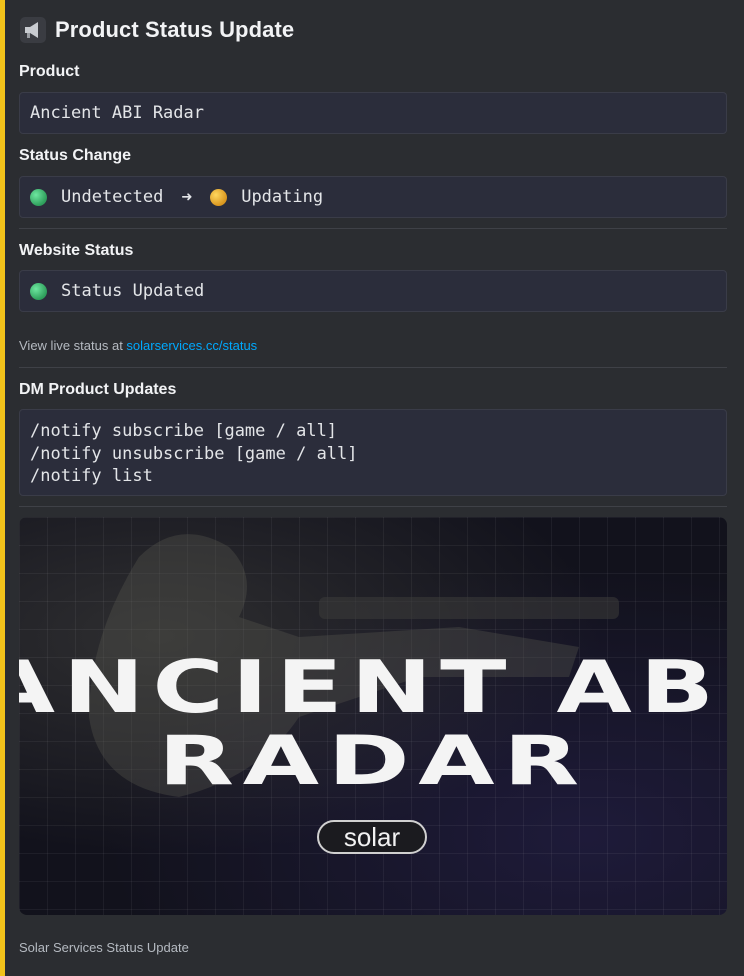 The image size is (744, 976). I want to click on yellow-circle-icon, so click(219, 197).